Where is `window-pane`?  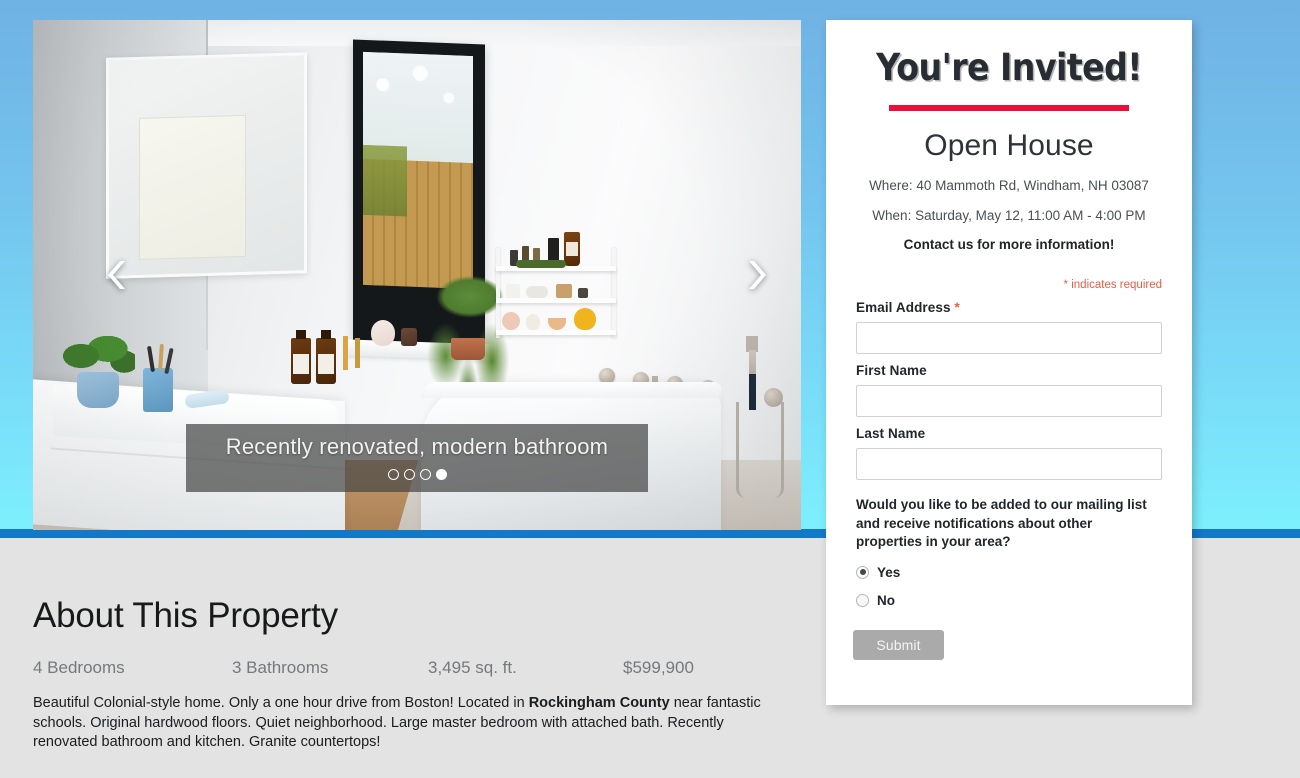
window-pane is located at coordinates (418, 170).